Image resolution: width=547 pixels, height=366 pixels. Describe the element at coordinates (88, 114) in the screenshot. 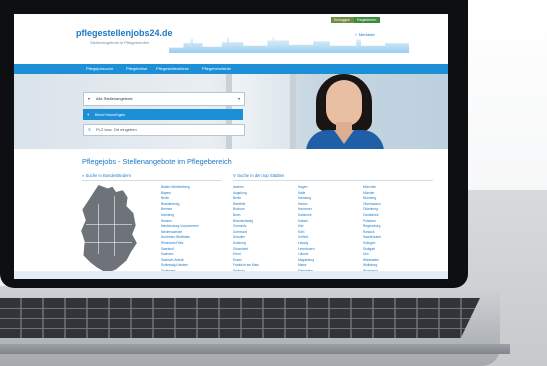

I see `plus-icon: +` at that location.